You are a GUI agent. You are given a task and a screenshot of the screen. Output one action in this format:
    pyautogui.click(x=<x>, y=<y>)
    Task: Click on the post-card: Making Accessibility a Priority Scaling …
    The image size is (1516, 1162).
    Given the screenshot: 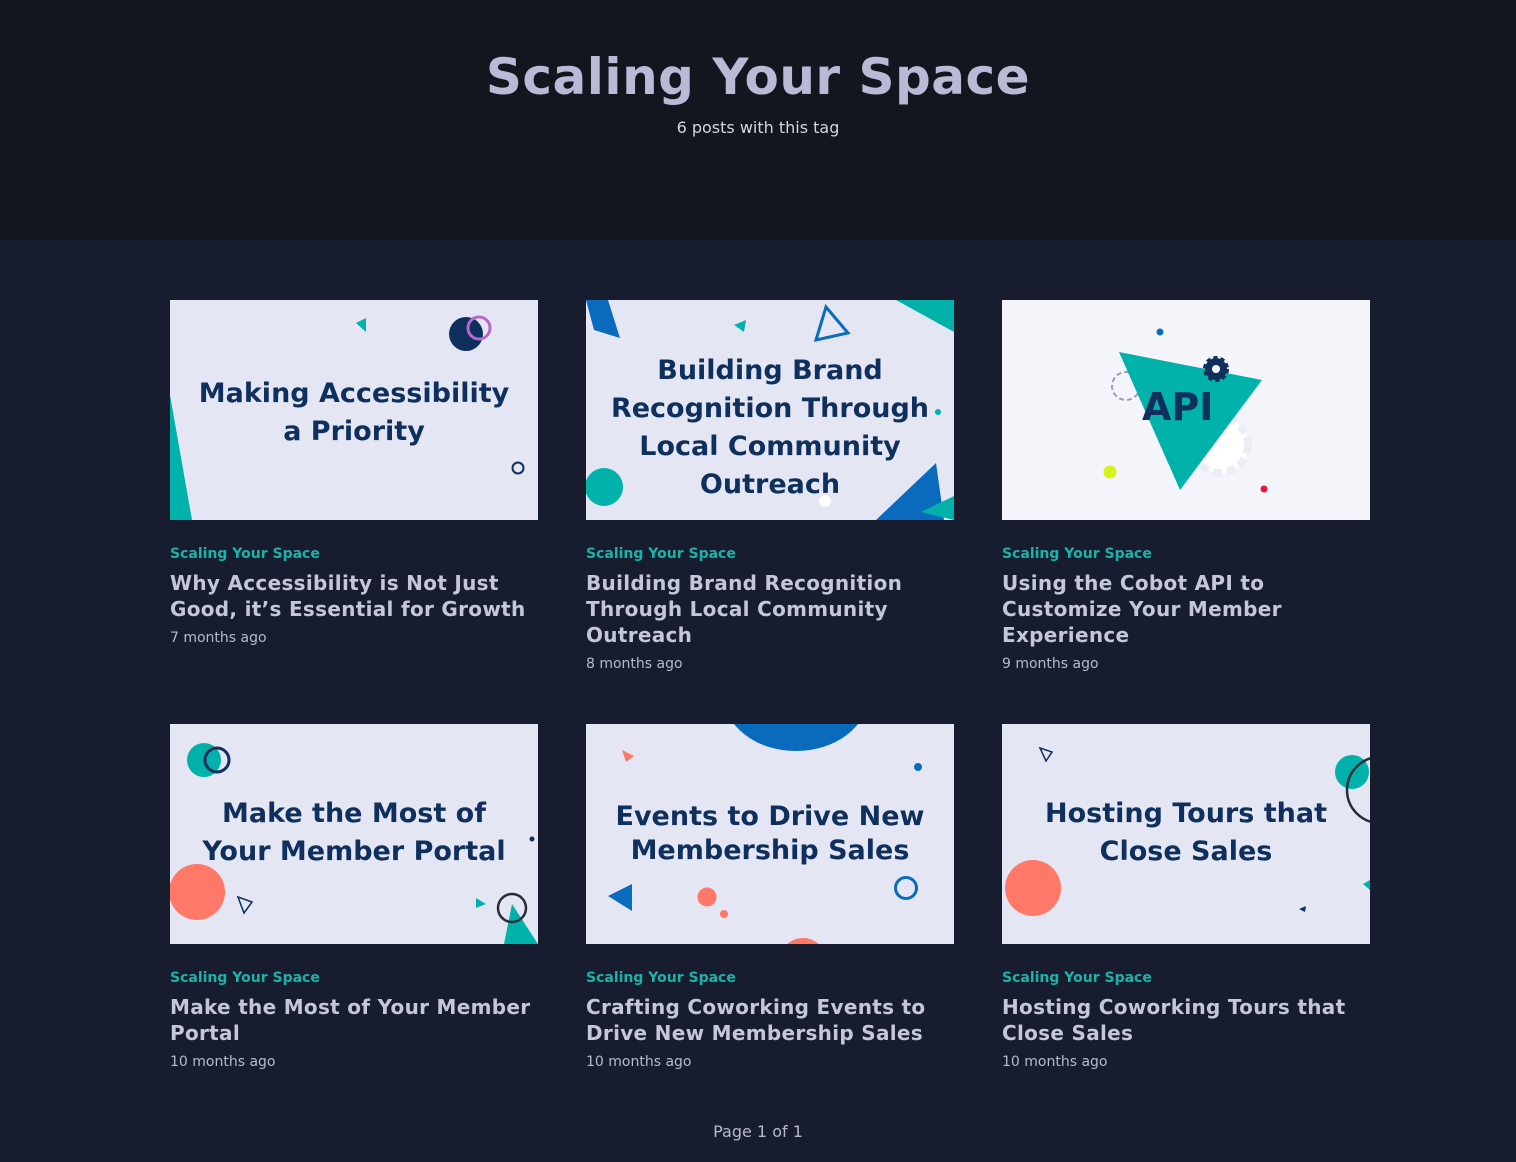 What is the action you would take?
    pyautogui.click(x=354, y=512)
    